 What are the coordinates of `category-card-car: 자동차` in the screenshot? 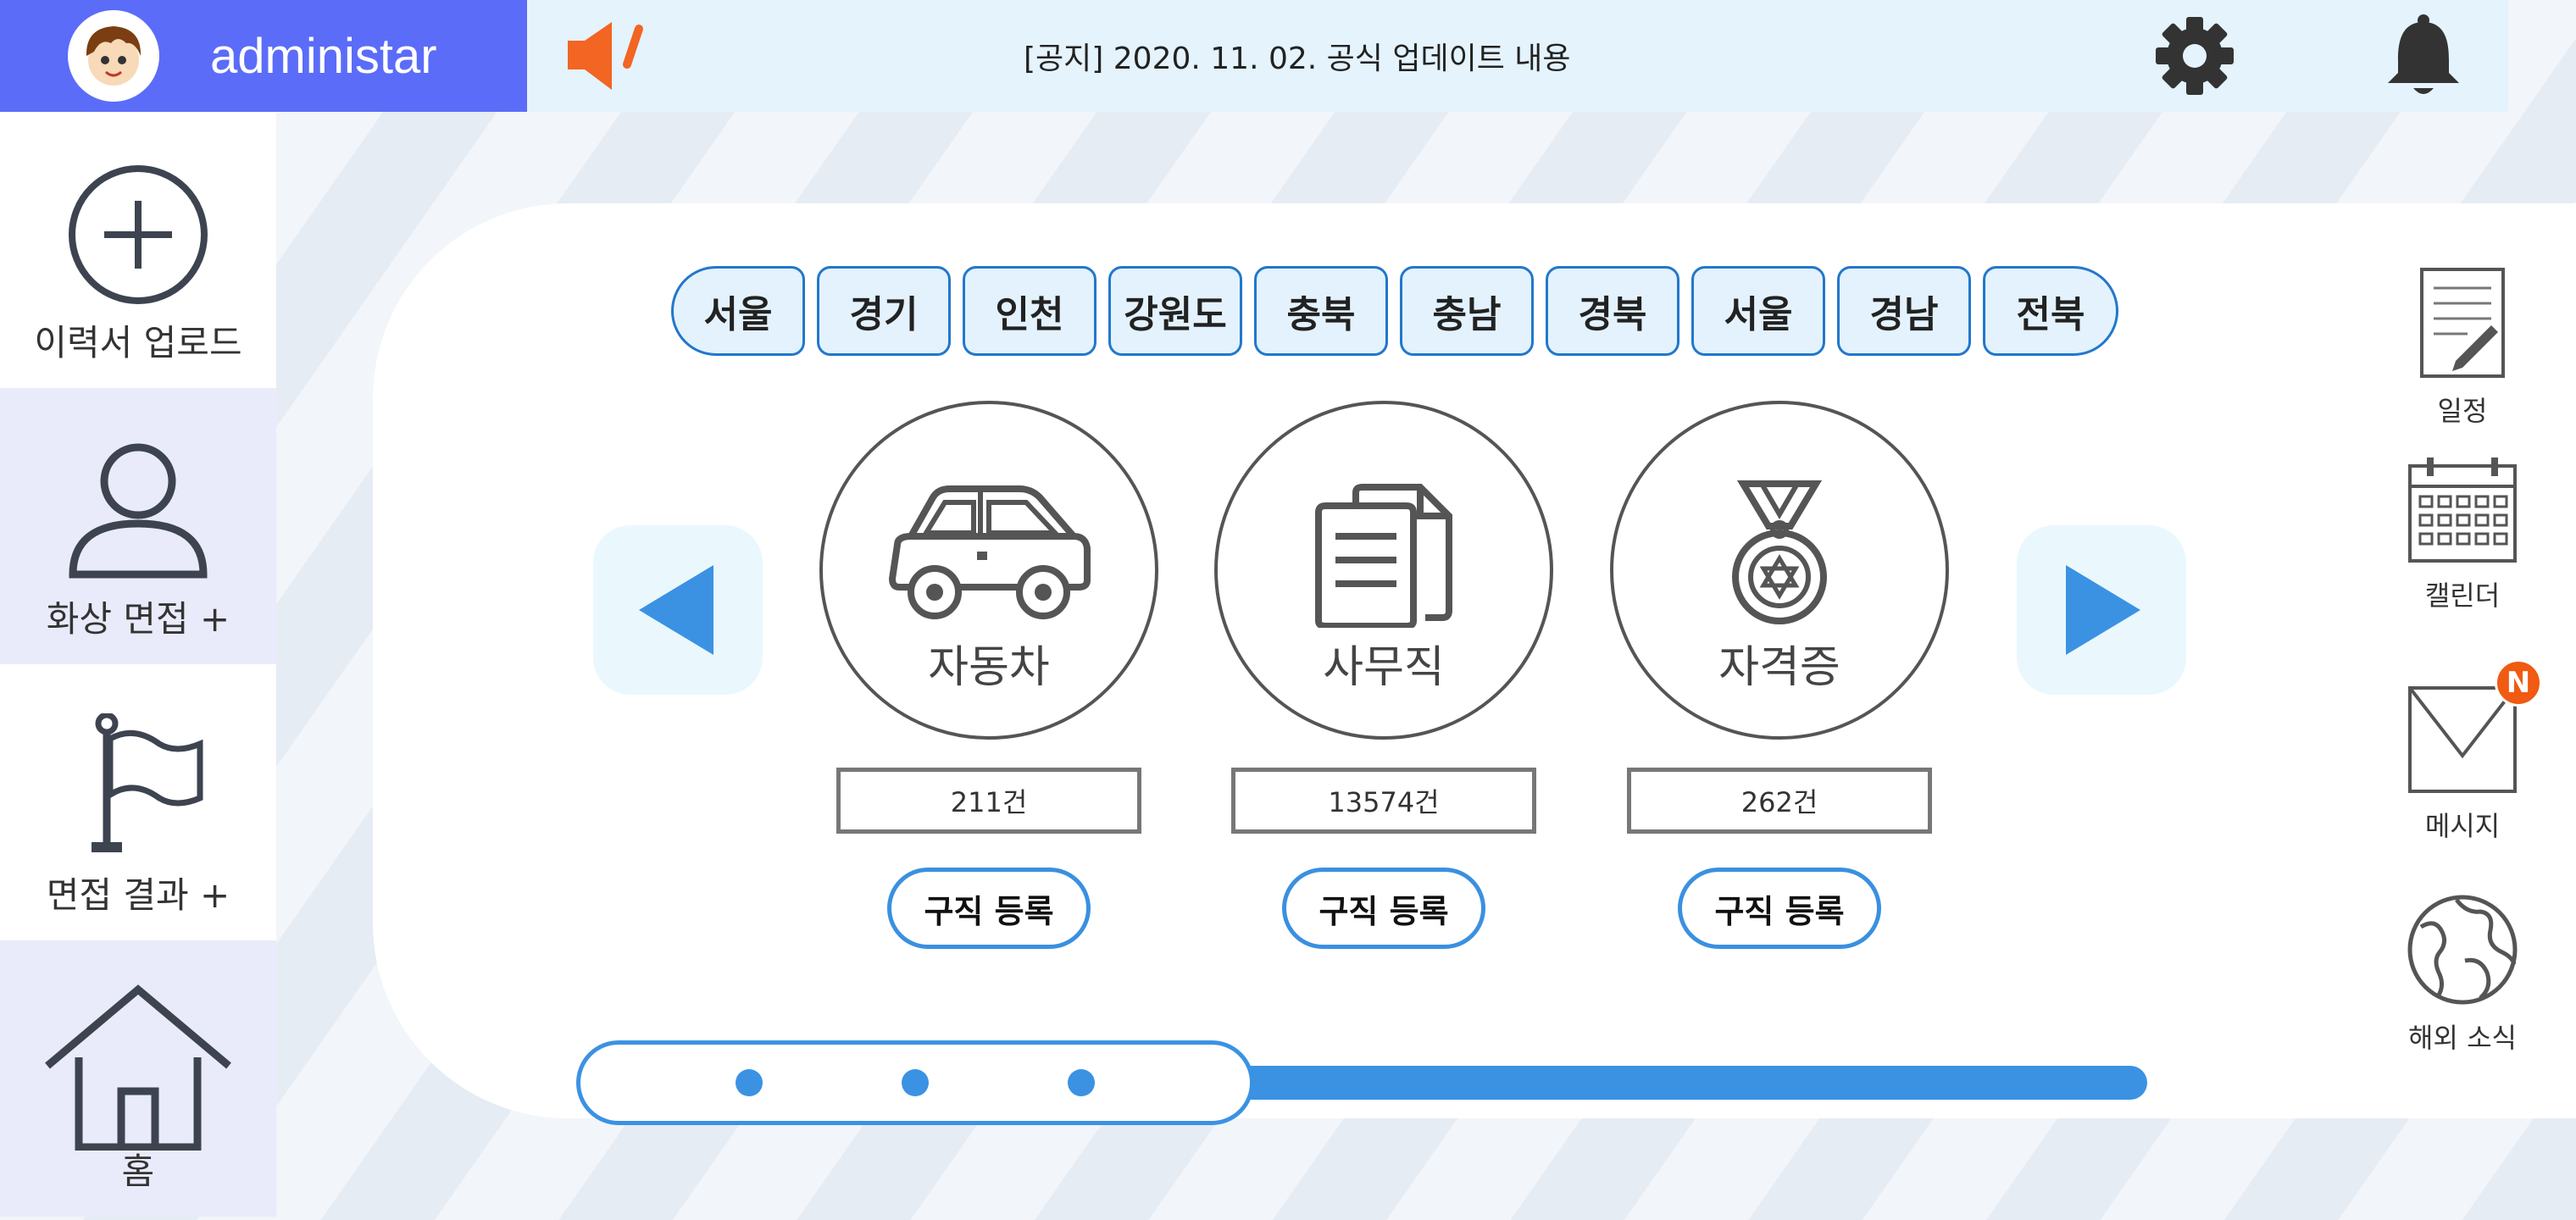 It's located at (988, 570).